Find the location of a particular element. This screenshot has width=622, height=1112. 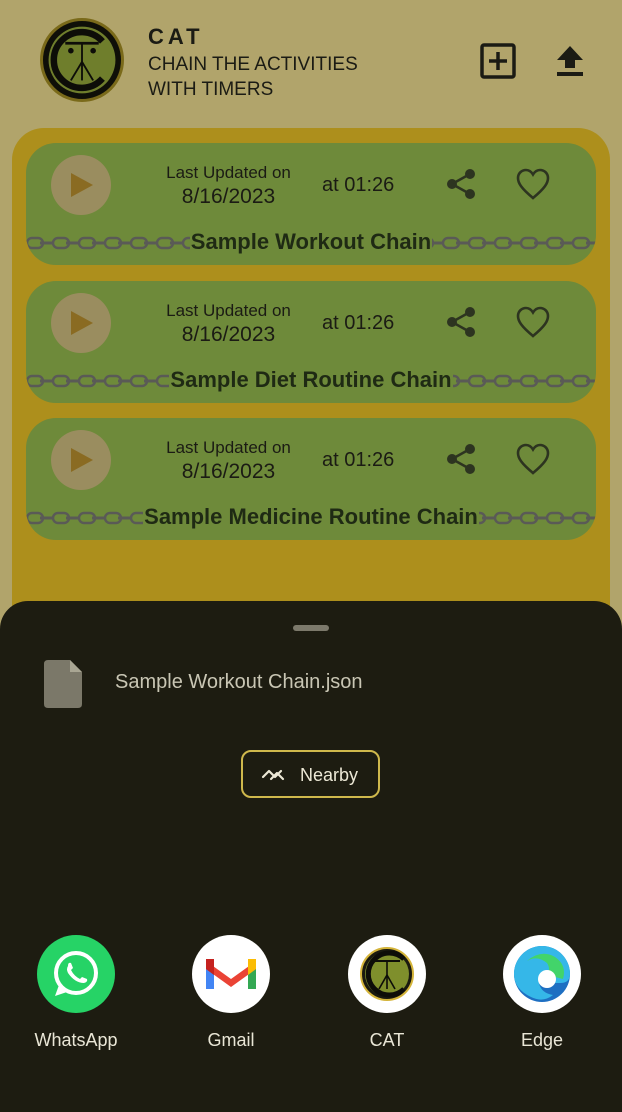

gmail-icon is located at coordinates (231, 974).